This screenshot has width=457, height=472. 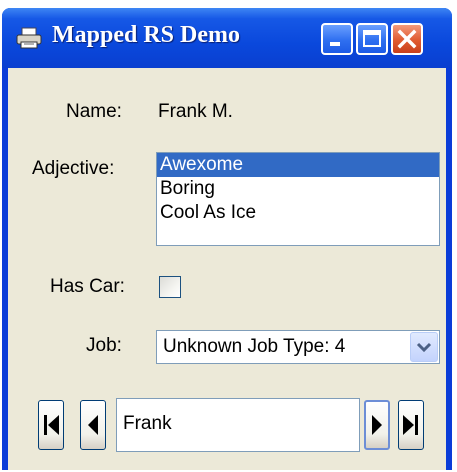 I want to click on adjective-label: Adjective:, so click(x=73, y=168).